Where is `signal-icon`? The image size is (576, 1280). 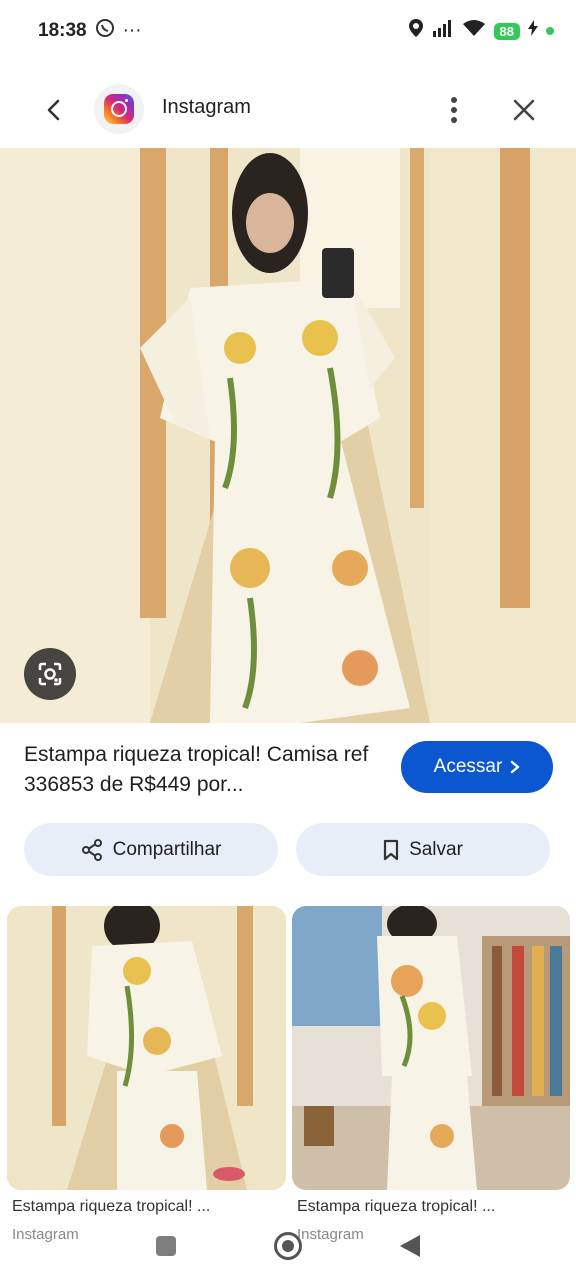 signal-icon is located at coordinates (443, 31).